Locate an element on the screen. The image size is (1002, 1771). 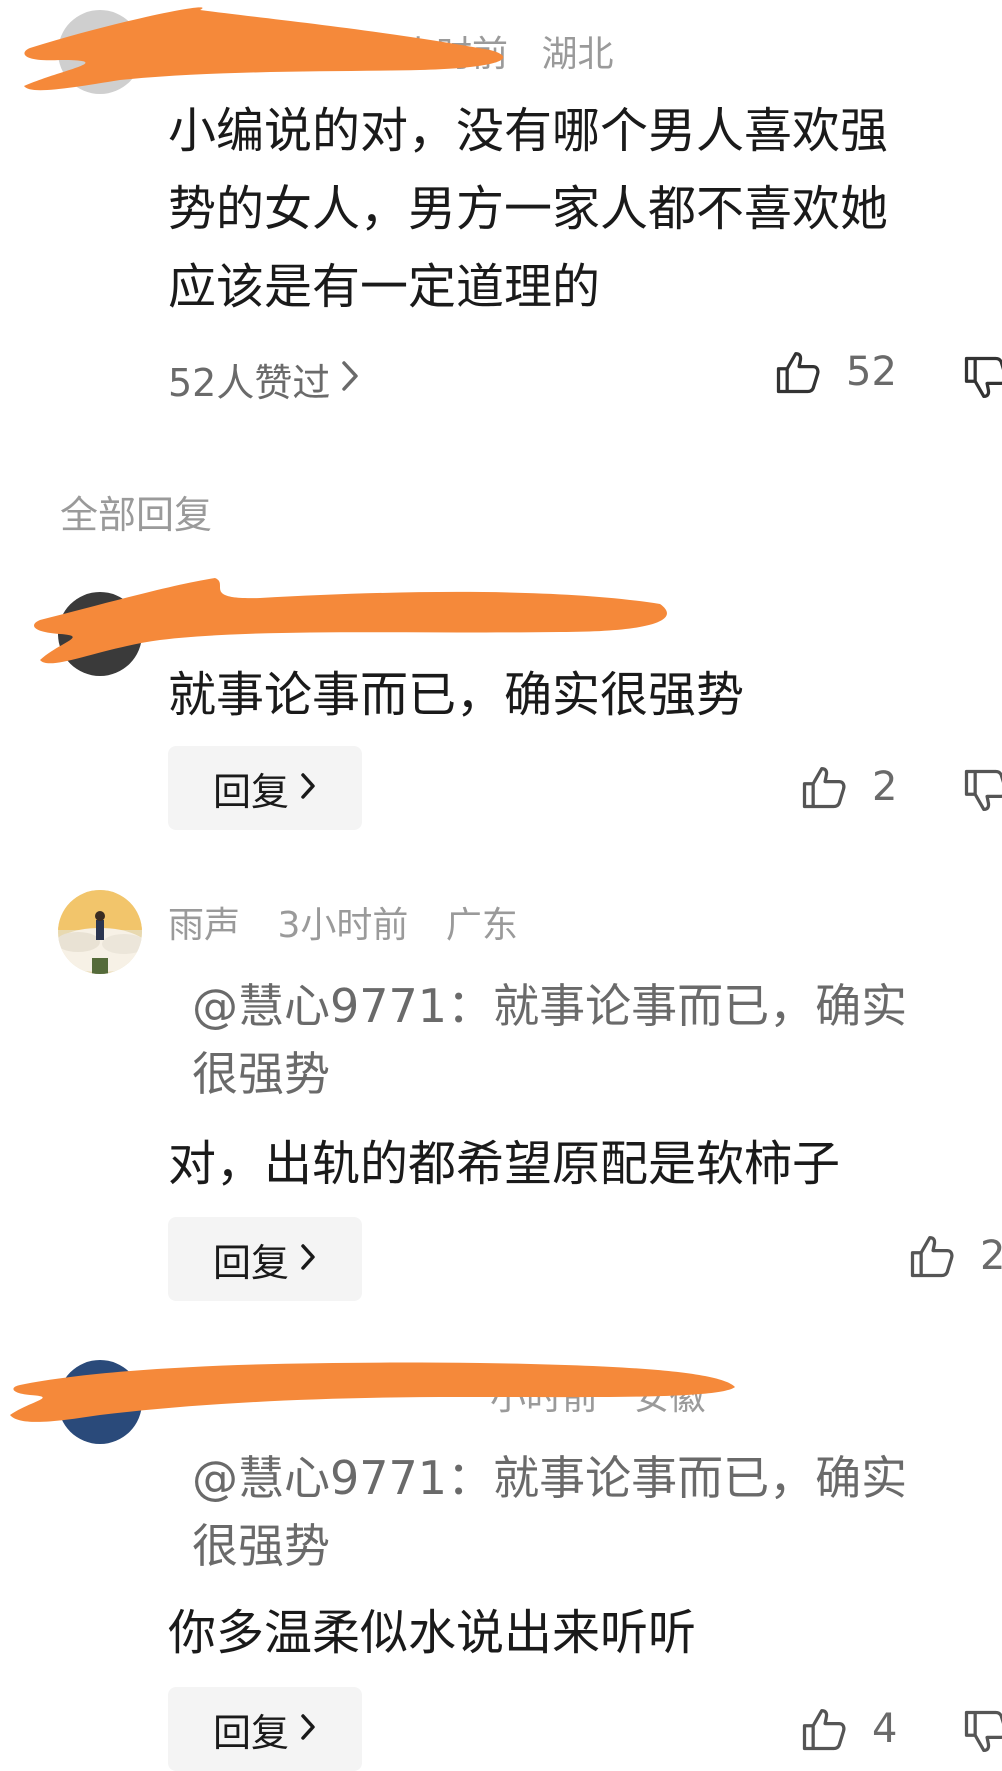
like-wrapper: 22 is located at coordinates (954, 1256).